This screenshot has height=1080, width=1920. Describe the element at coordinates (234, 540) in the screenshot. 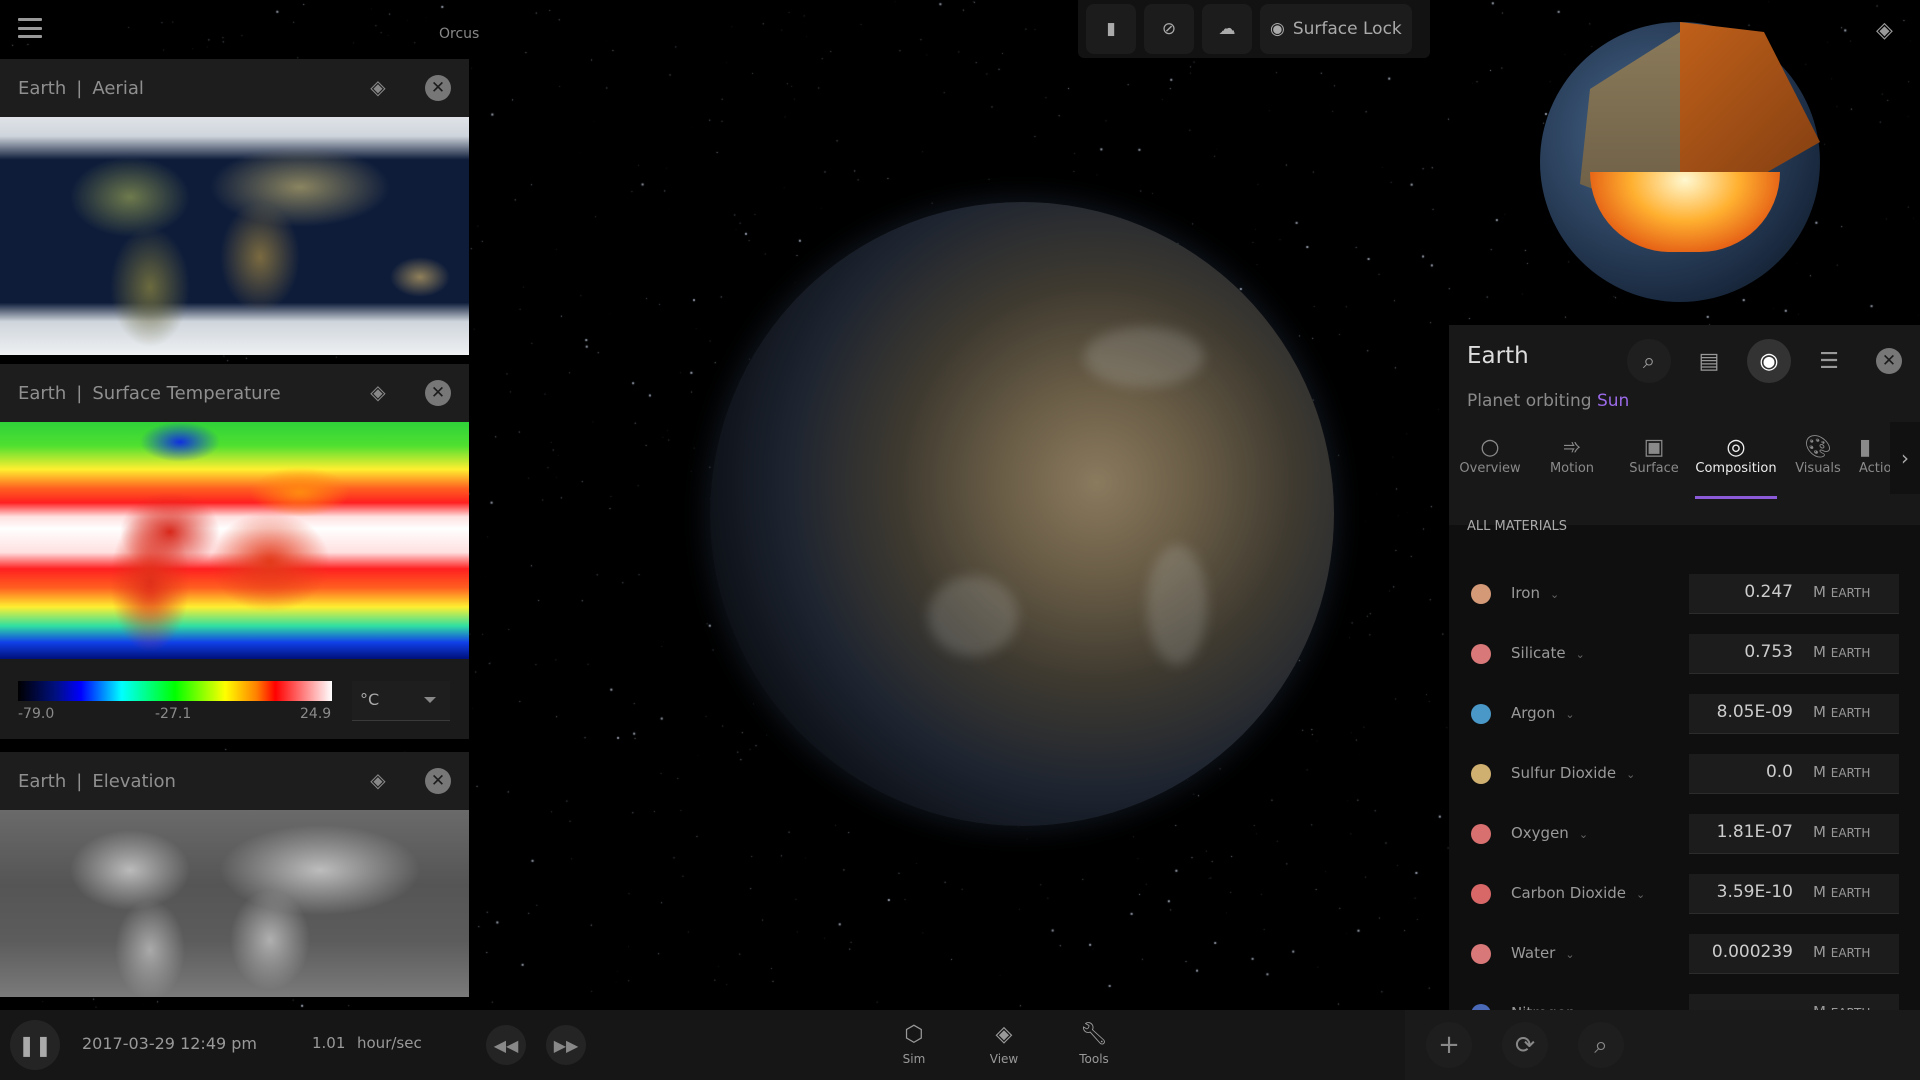

I see `temperature-map` at that location.